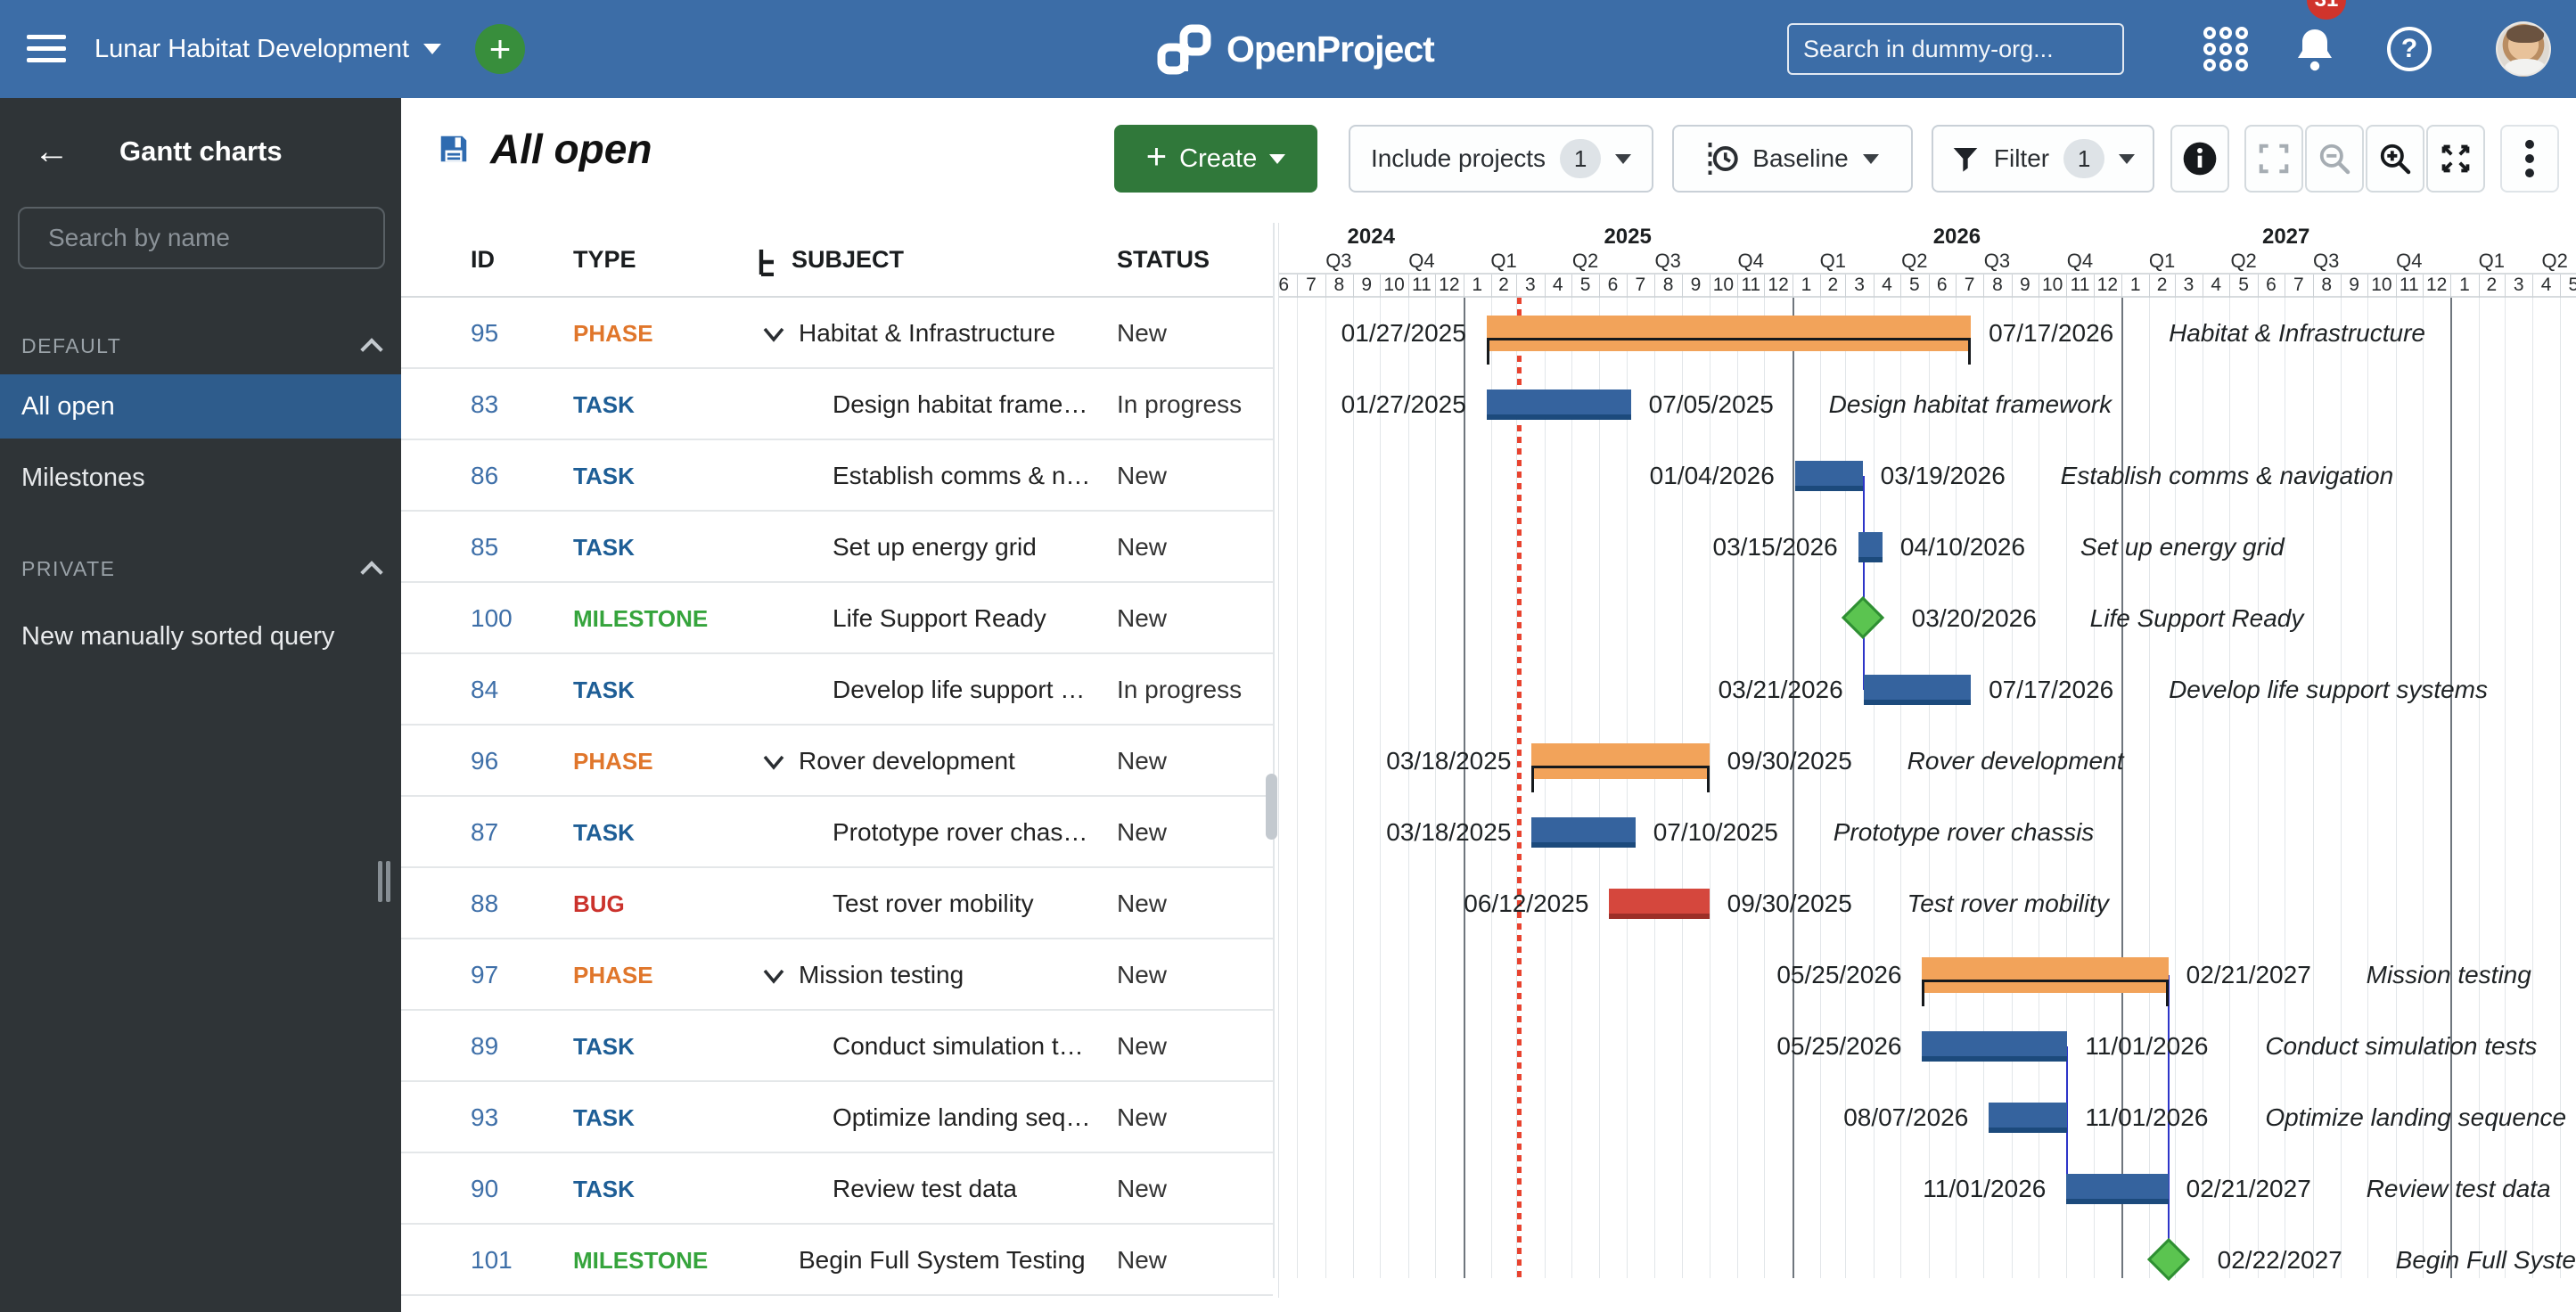 Image resolution: width=2576 pixels, height=1312 pixels. What do you see at coordinates (1961, 49) in the screenshot?
I see `global-search-input` at bounding box center [1961, 49].